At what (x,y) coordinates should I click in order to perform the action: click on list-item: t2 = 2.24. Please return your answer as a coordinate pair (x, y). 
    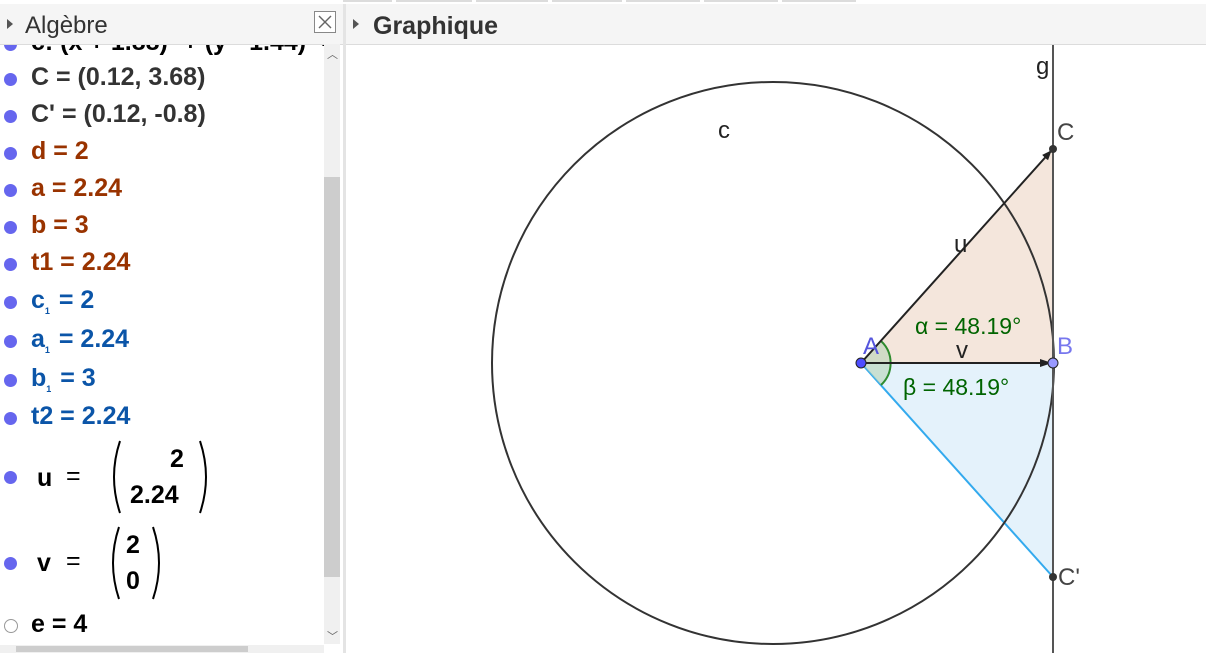
    Looking at the image, I should click on (162, 418).